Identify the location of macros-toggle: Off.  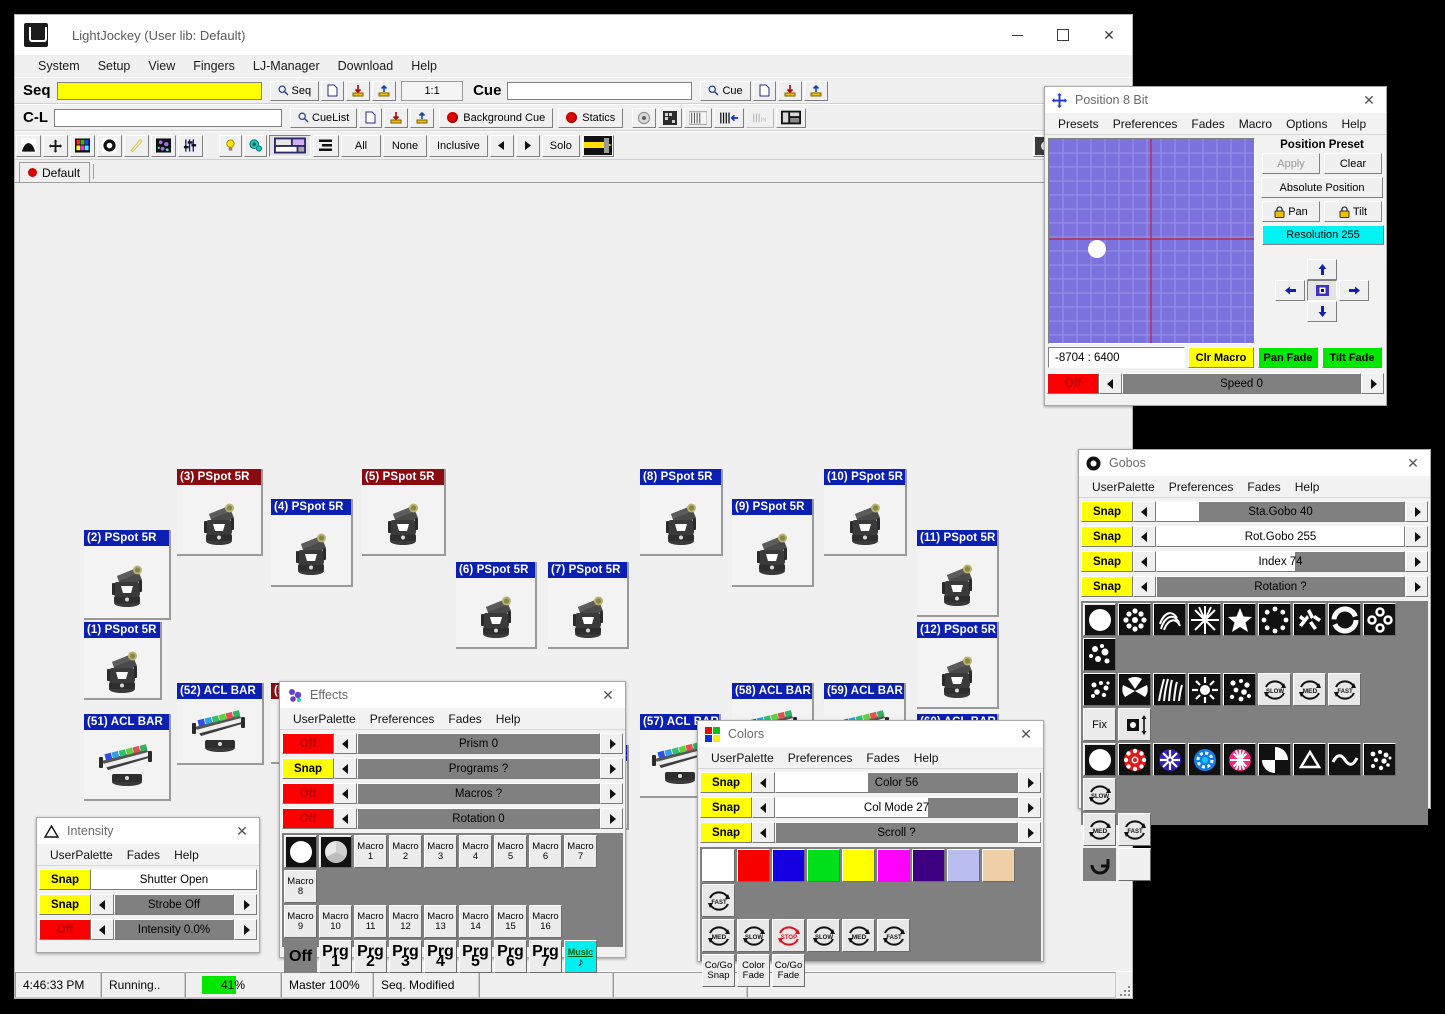
(308, 793).